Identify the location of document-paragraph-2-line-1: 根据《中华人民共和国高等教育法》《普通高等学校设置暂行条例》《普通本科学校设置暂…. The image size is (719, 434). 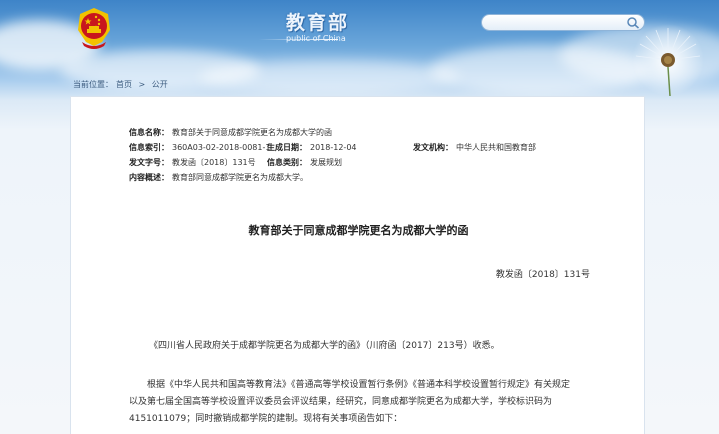
(359, 385).